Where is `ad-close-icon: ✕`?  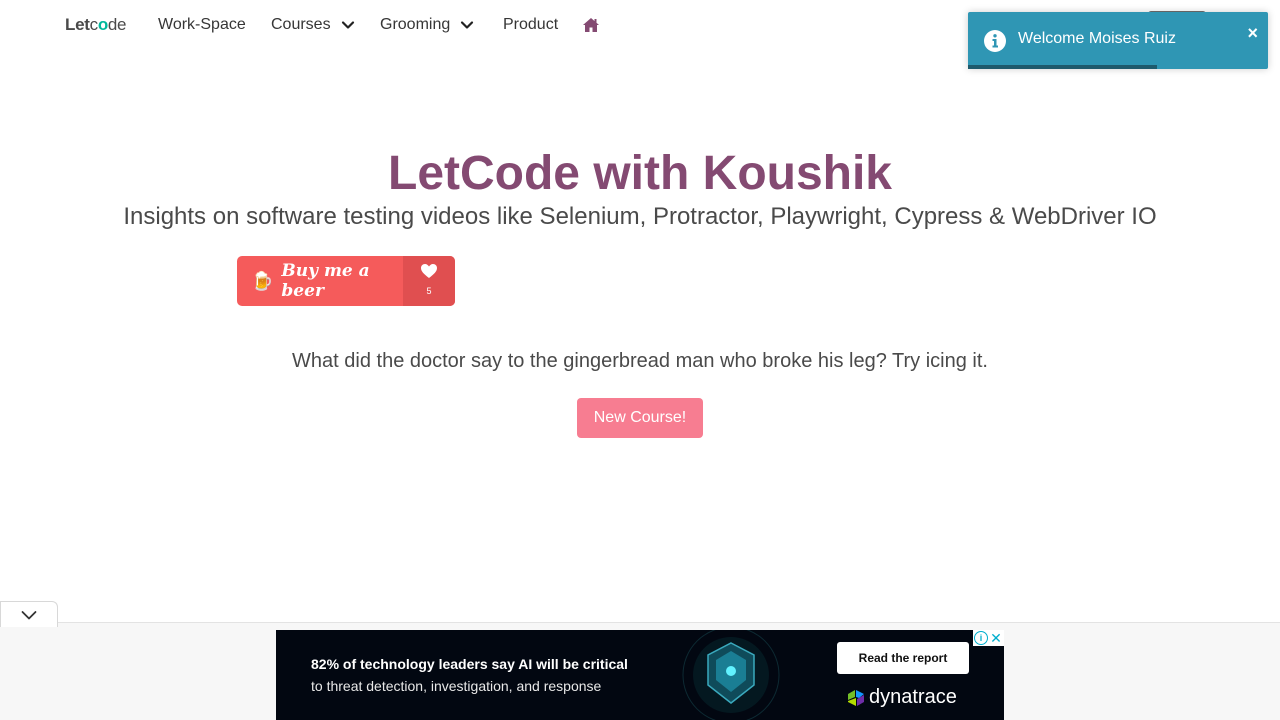 ad-close-icon: ✕ is located at coordinates (996, 638).